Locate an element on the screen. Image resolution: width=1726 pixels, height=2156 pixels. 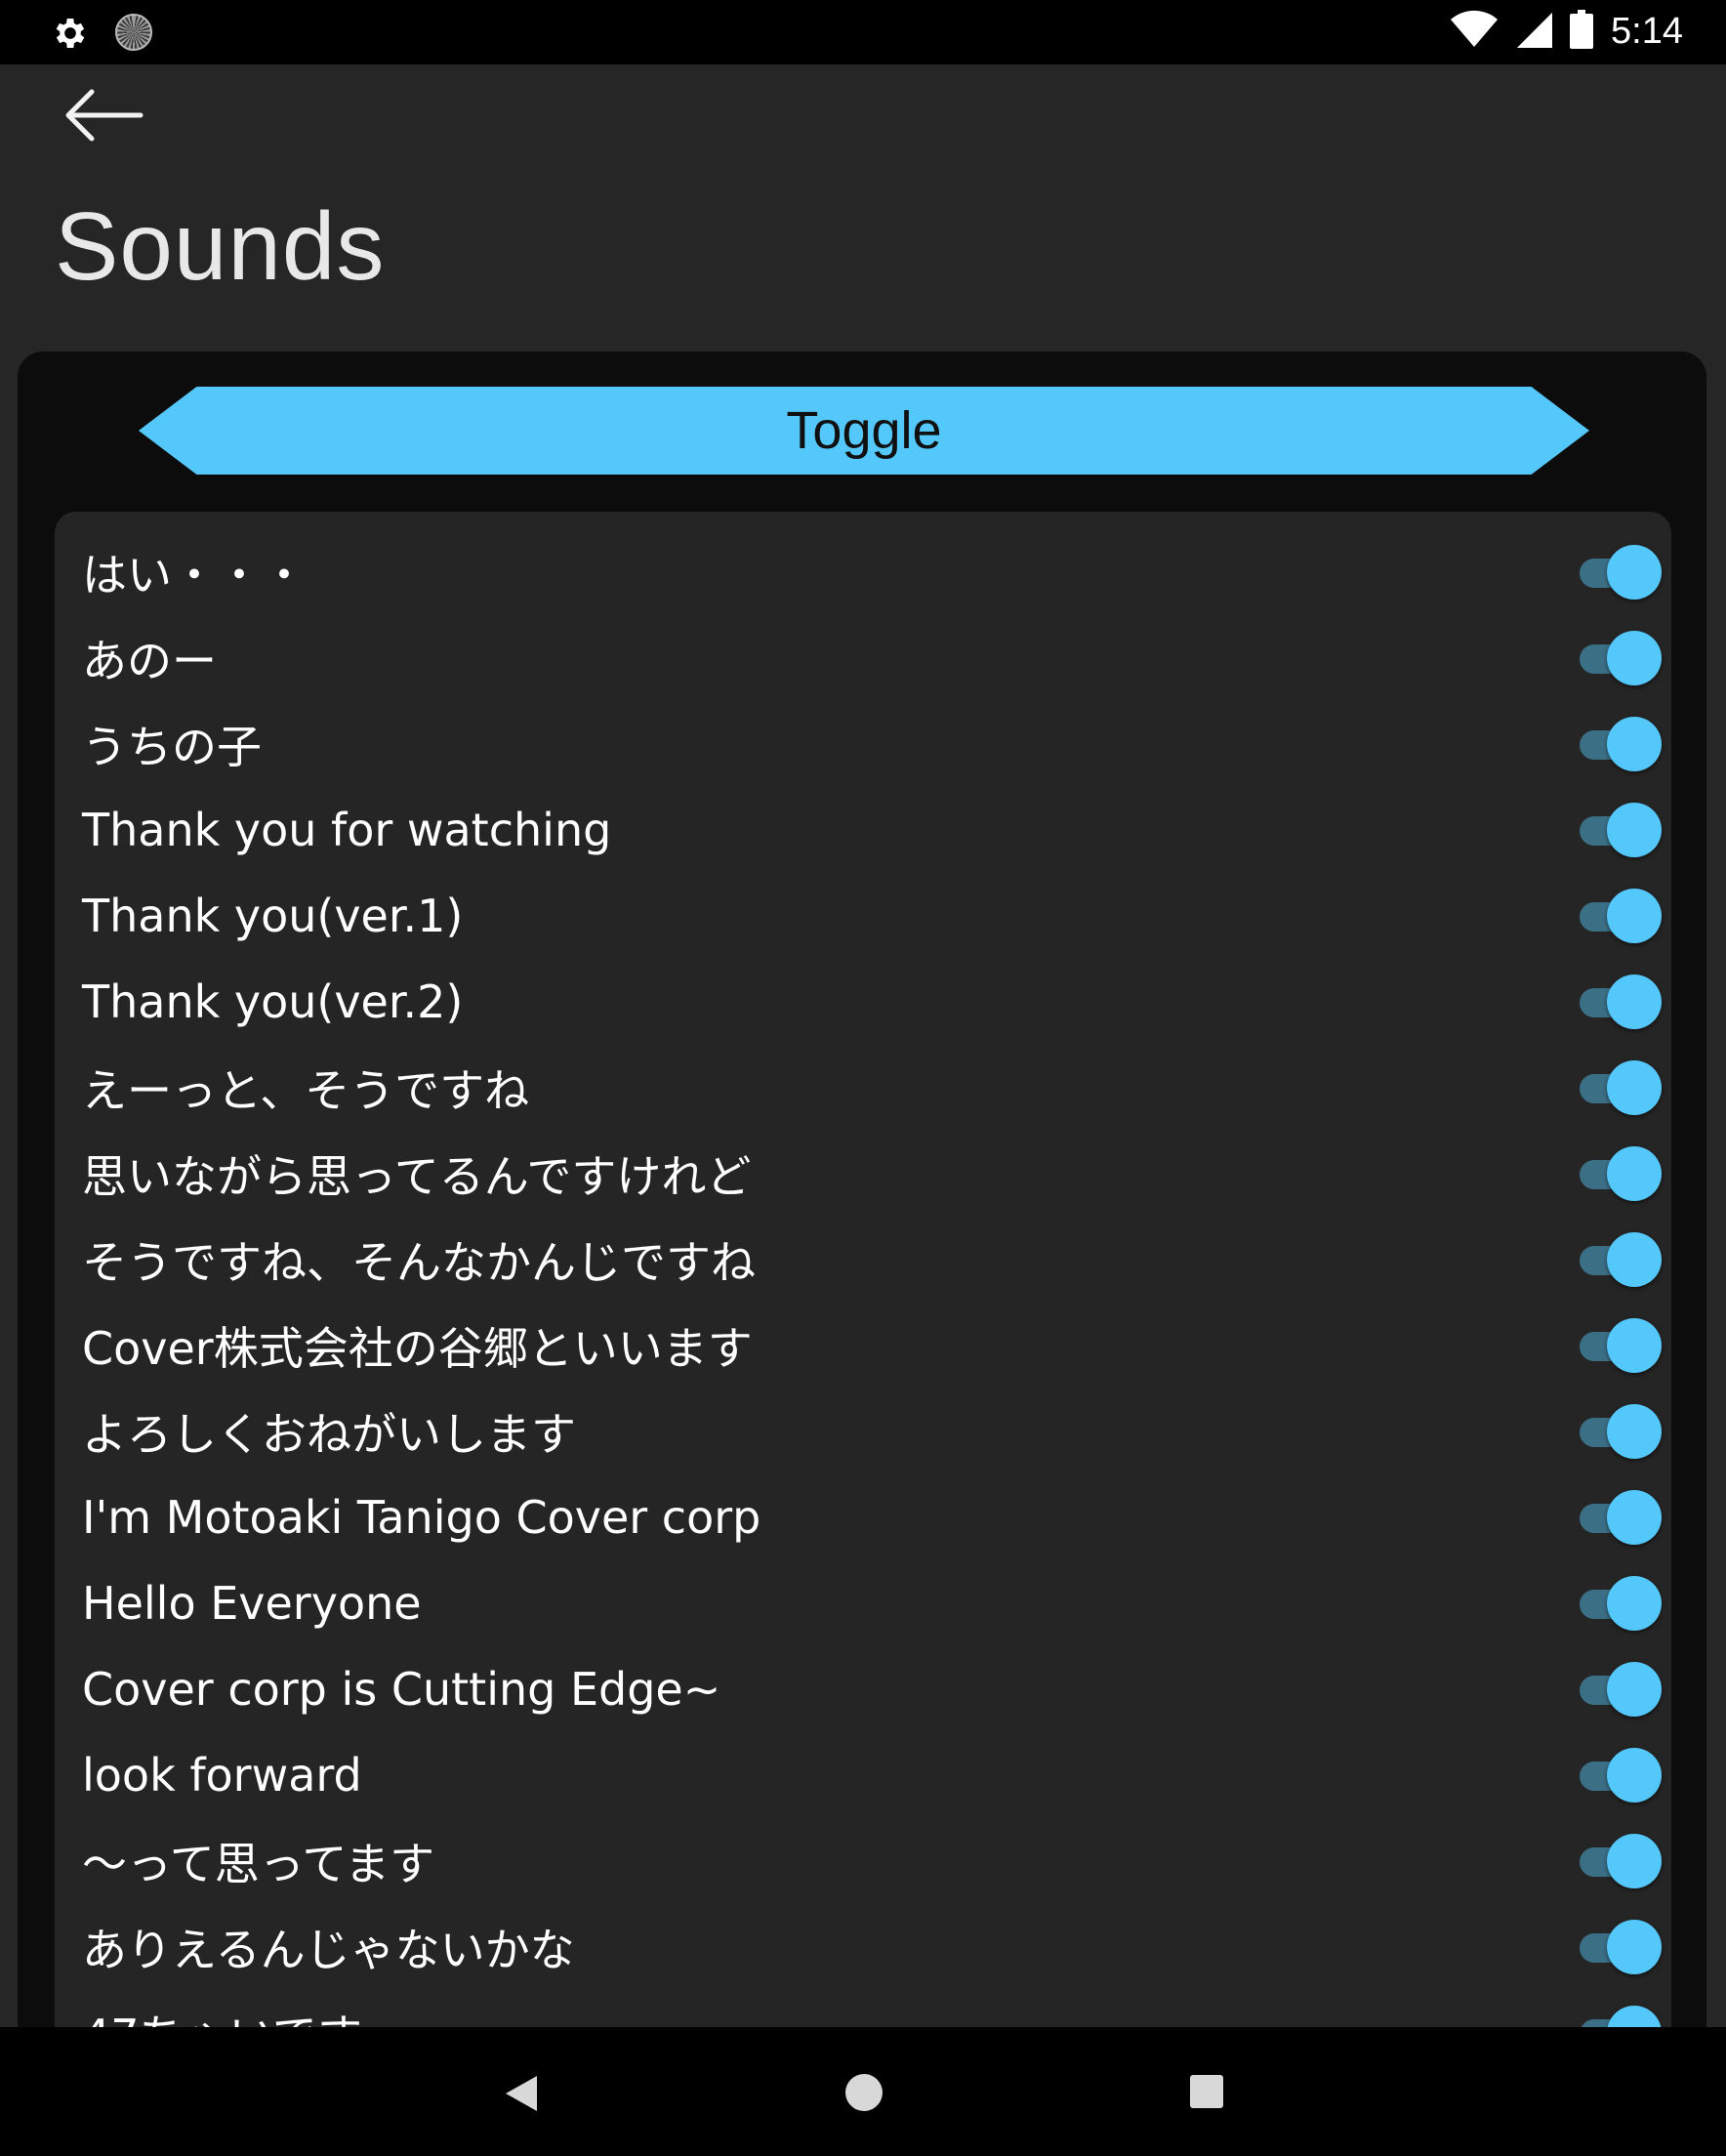
sound-item-label: はい・・・ is located at coordinates (194, 575).